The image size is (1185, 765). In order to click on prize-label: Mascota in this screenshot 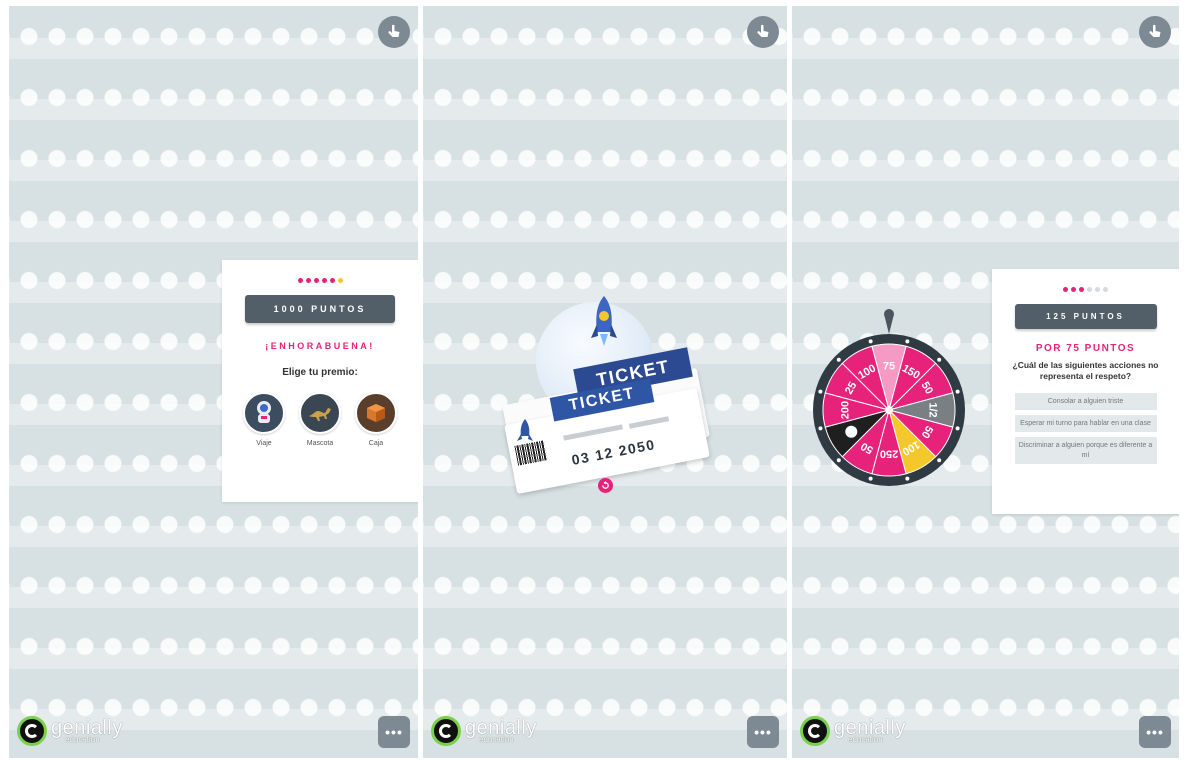, I will do `click(320, 443)`.